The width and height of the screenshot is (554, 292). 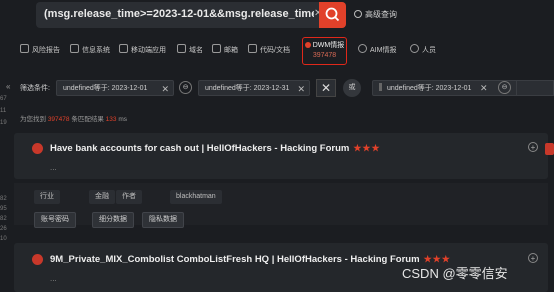 I want to click on side-badge, so click(x=549, y=149).